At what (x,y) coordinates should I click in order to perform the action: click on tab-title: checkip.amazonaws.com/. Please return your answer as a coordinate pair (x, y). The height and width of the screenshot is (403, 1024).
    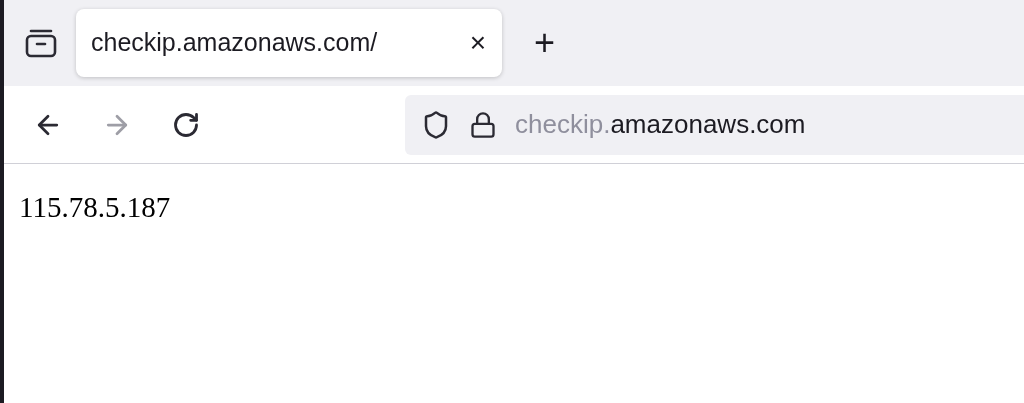
    Looking at the image, I should click on (234, 43).